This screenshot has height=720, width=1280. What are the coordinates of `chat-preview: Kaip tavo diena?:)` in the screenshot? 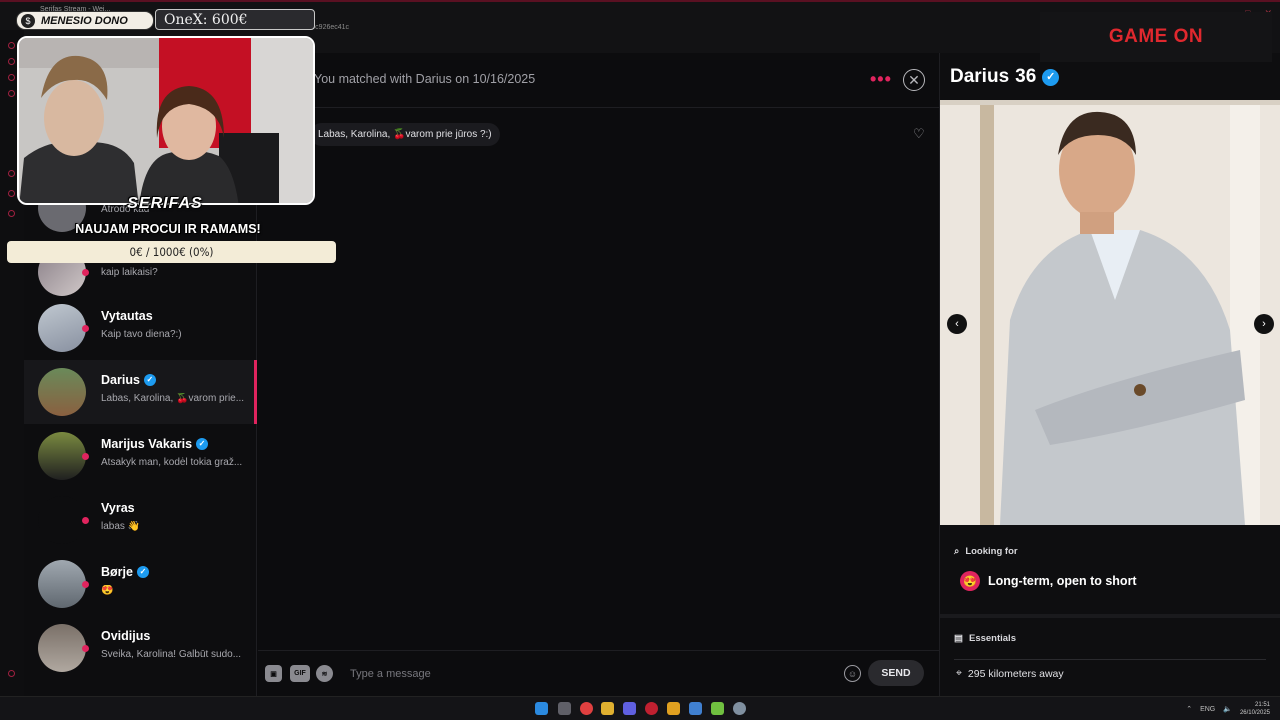 It's located at (141, 334).